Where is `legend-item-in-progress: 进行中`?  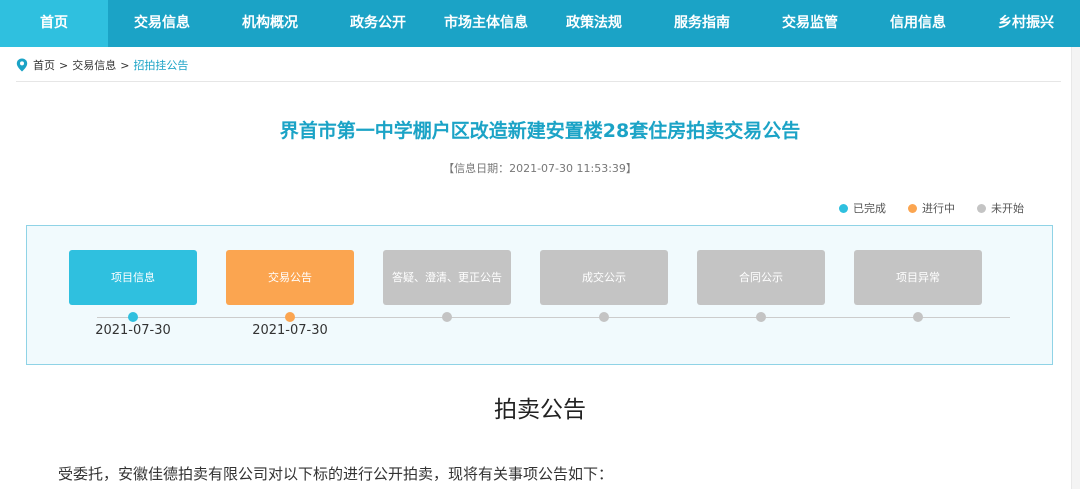
legend-item-in-progress: 进行中 is located at coordinates (931, 208).